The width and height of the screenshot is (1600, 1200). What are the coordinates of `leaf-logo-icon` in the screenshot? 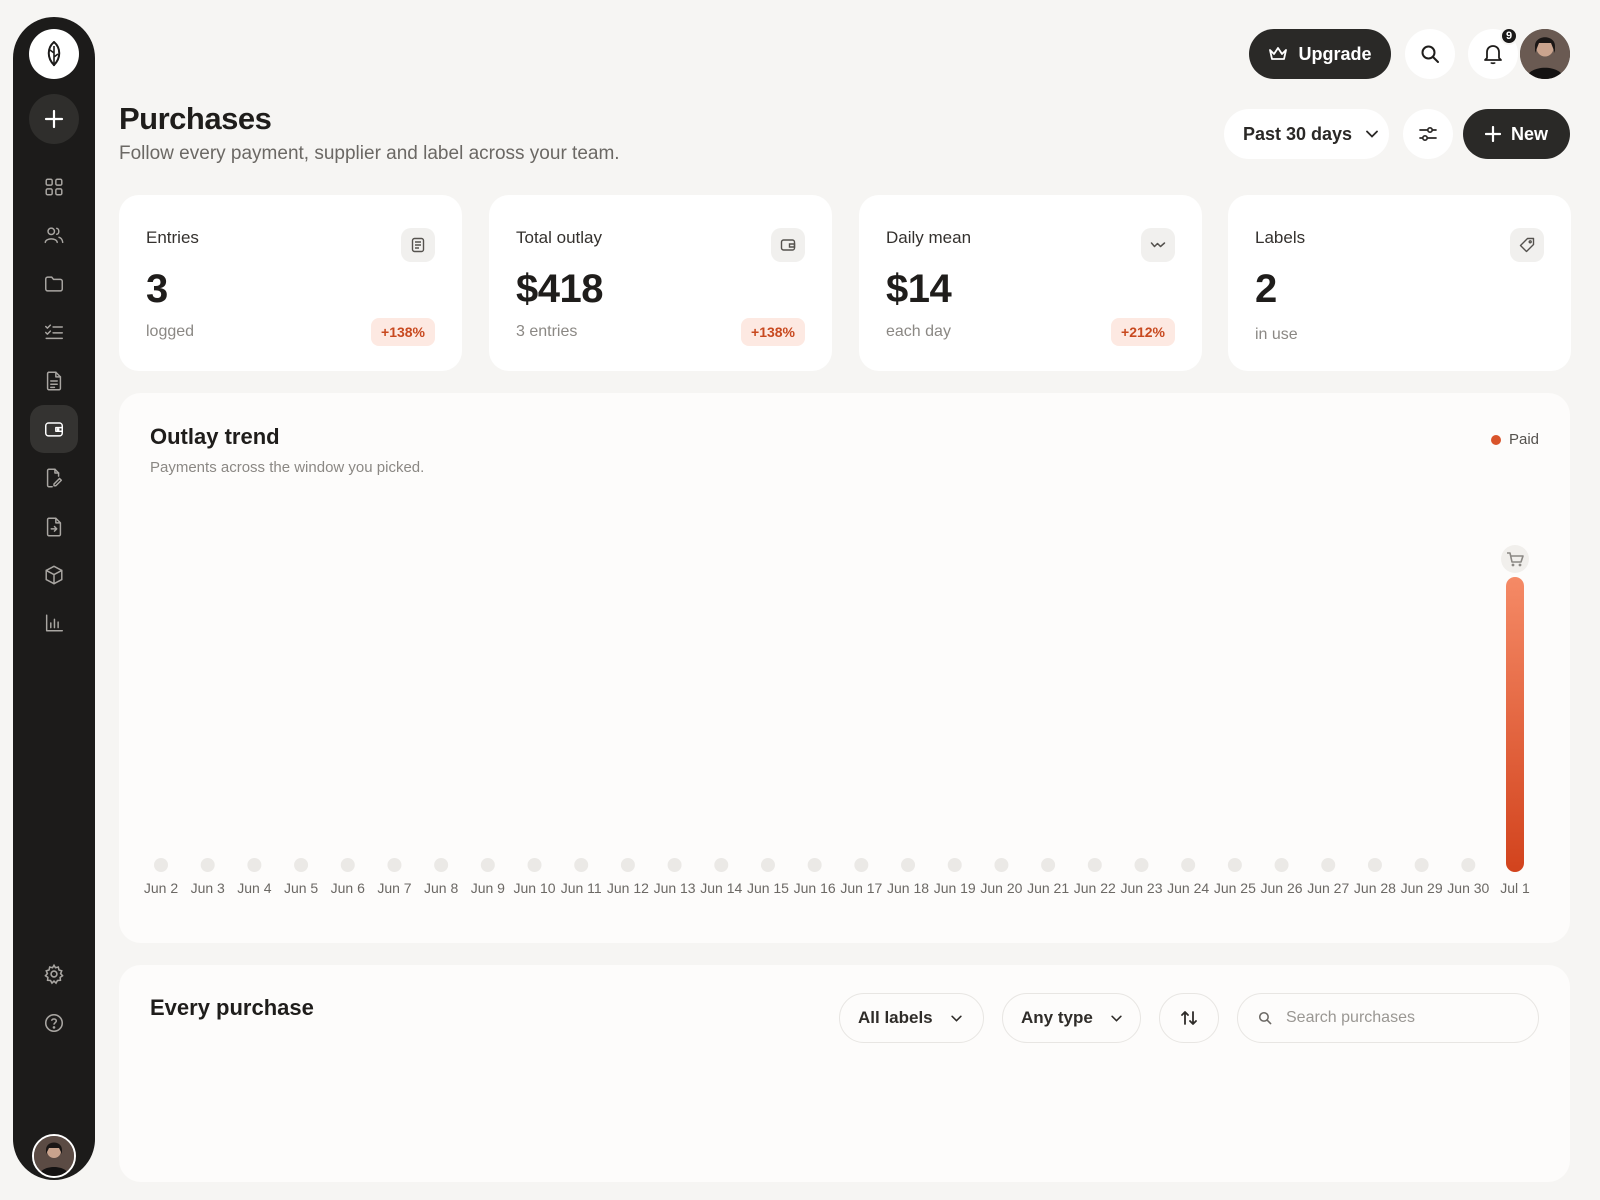 It's located at (54, 54).